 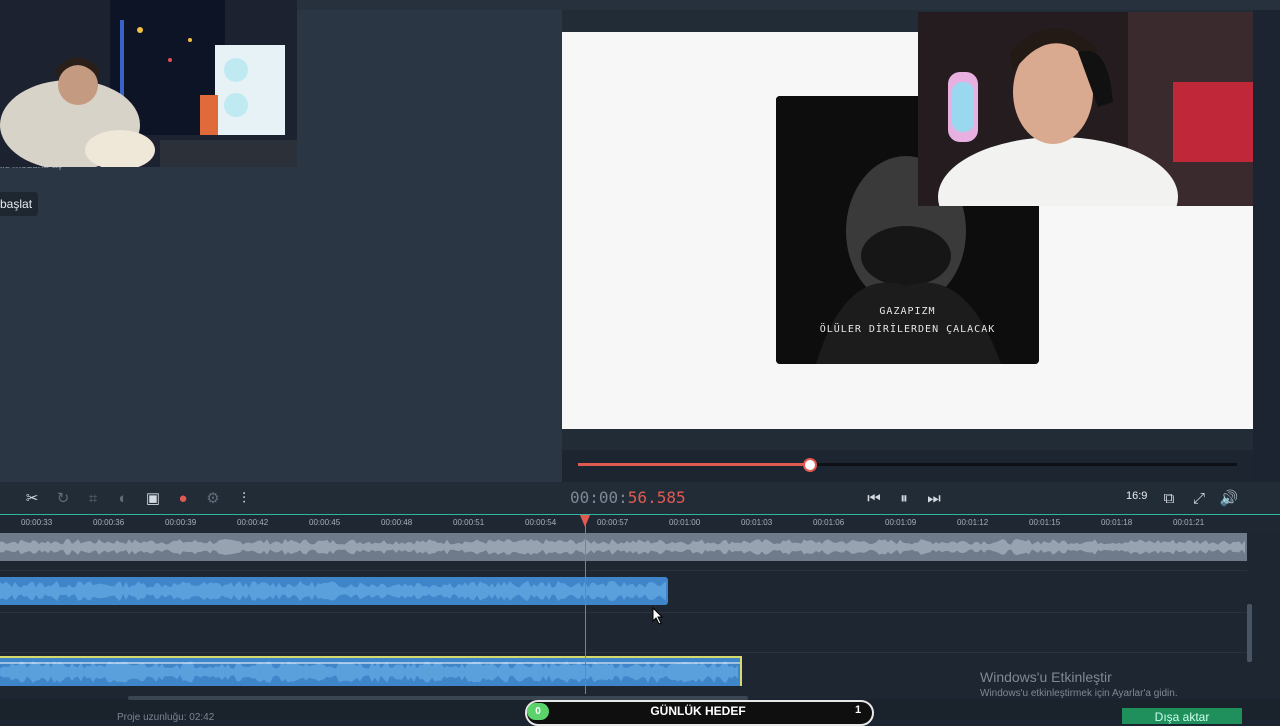 I want to click on popout-icon: ⧉, so click(x=1169, y=498).